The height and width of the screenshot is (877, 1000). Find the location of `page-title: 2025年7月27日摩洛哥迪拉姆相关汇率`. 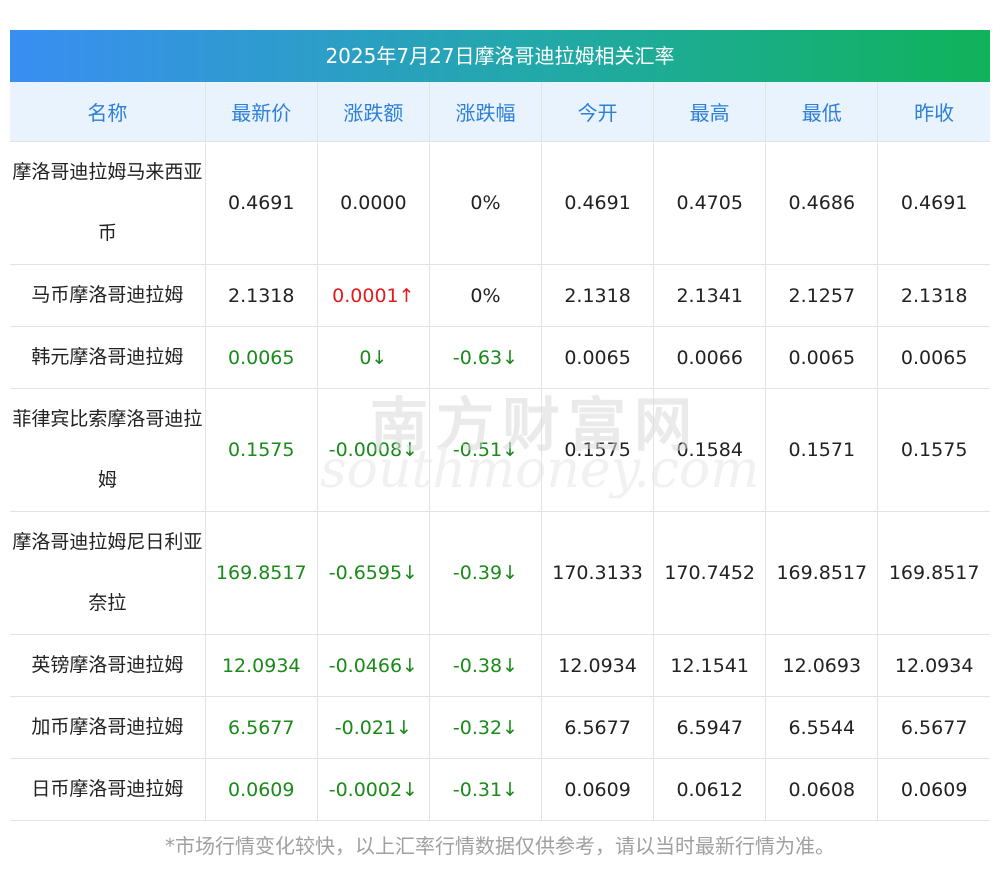

page-title: 2025年7月27日摩洛哥迪拉姆相关汇率 is located at coordinates (500, 56).